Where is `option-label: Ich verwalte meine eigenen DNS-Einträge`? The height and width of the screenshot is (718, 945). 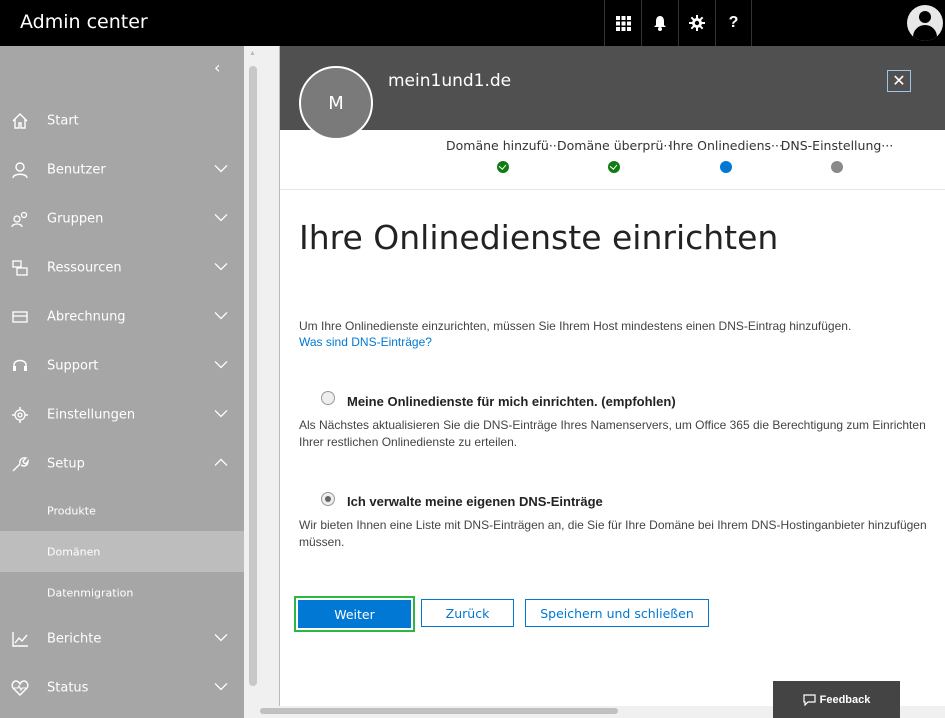
option-label: Ich verwalte meine eigenen DNS-Einträge is located at coordinates (475, 501).